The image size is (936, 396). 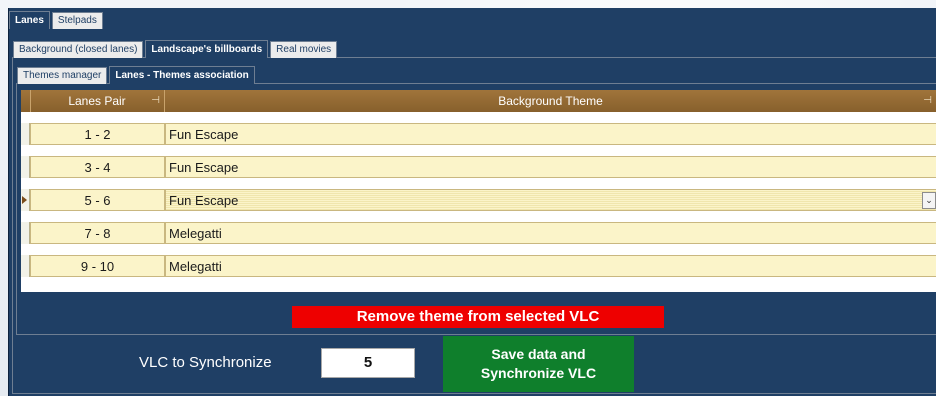 I want to click on lanes-pair-cell: 3 - 4, so click(x=97, y=167).